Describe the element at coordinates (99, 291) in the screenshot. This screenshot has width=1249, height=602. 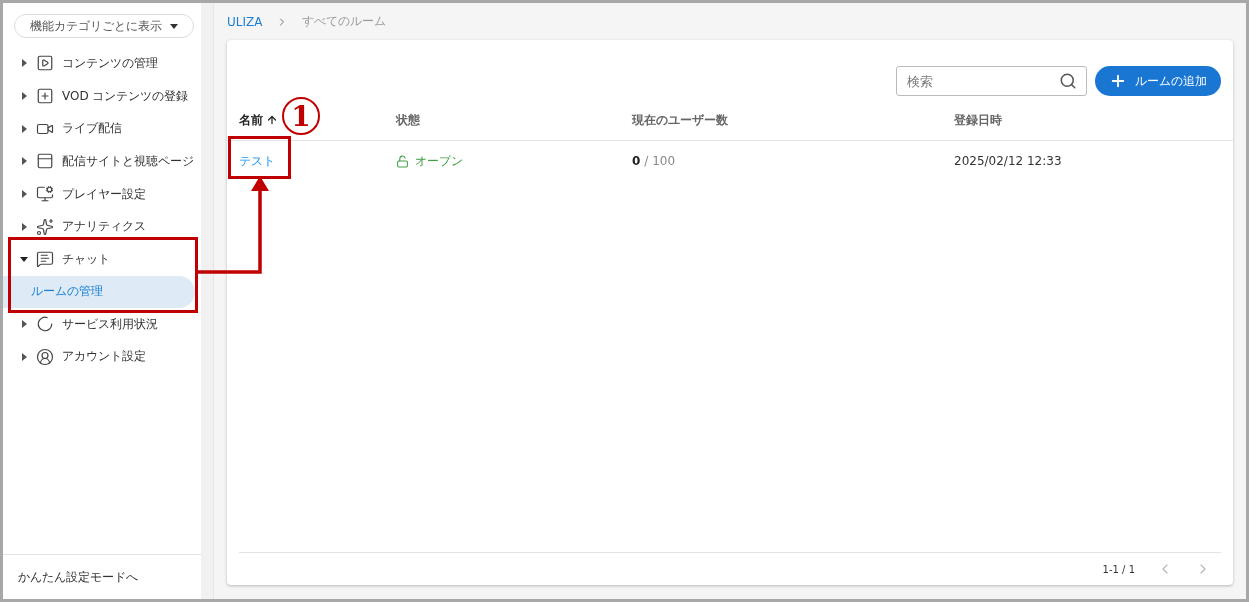
I see `sidebar-subitem: ルームの管理` at that location.